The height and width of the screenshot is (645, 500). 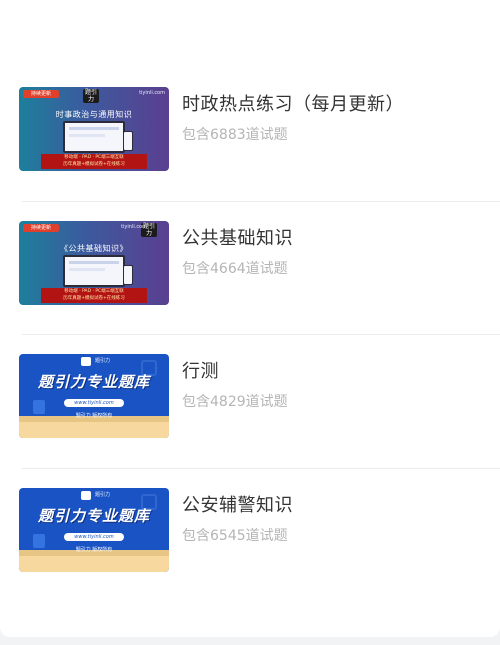 I want to click on item-title: 行测, so click(x=200, y=371).